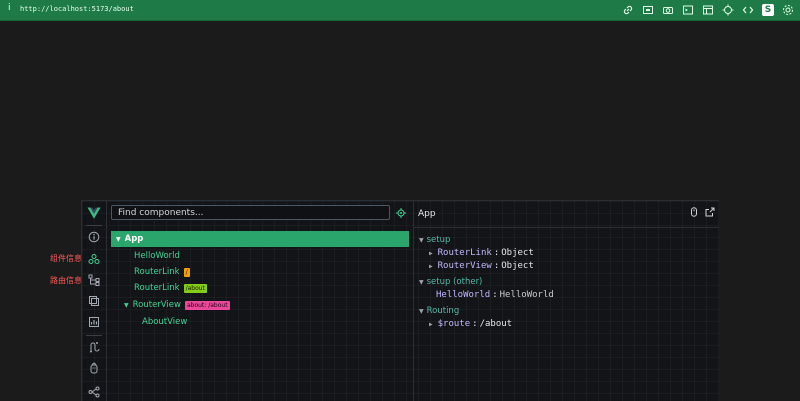  Describe the element at coordinates (694, 212) in the screenshot. I see `scroll-to-component-icon` at that location.